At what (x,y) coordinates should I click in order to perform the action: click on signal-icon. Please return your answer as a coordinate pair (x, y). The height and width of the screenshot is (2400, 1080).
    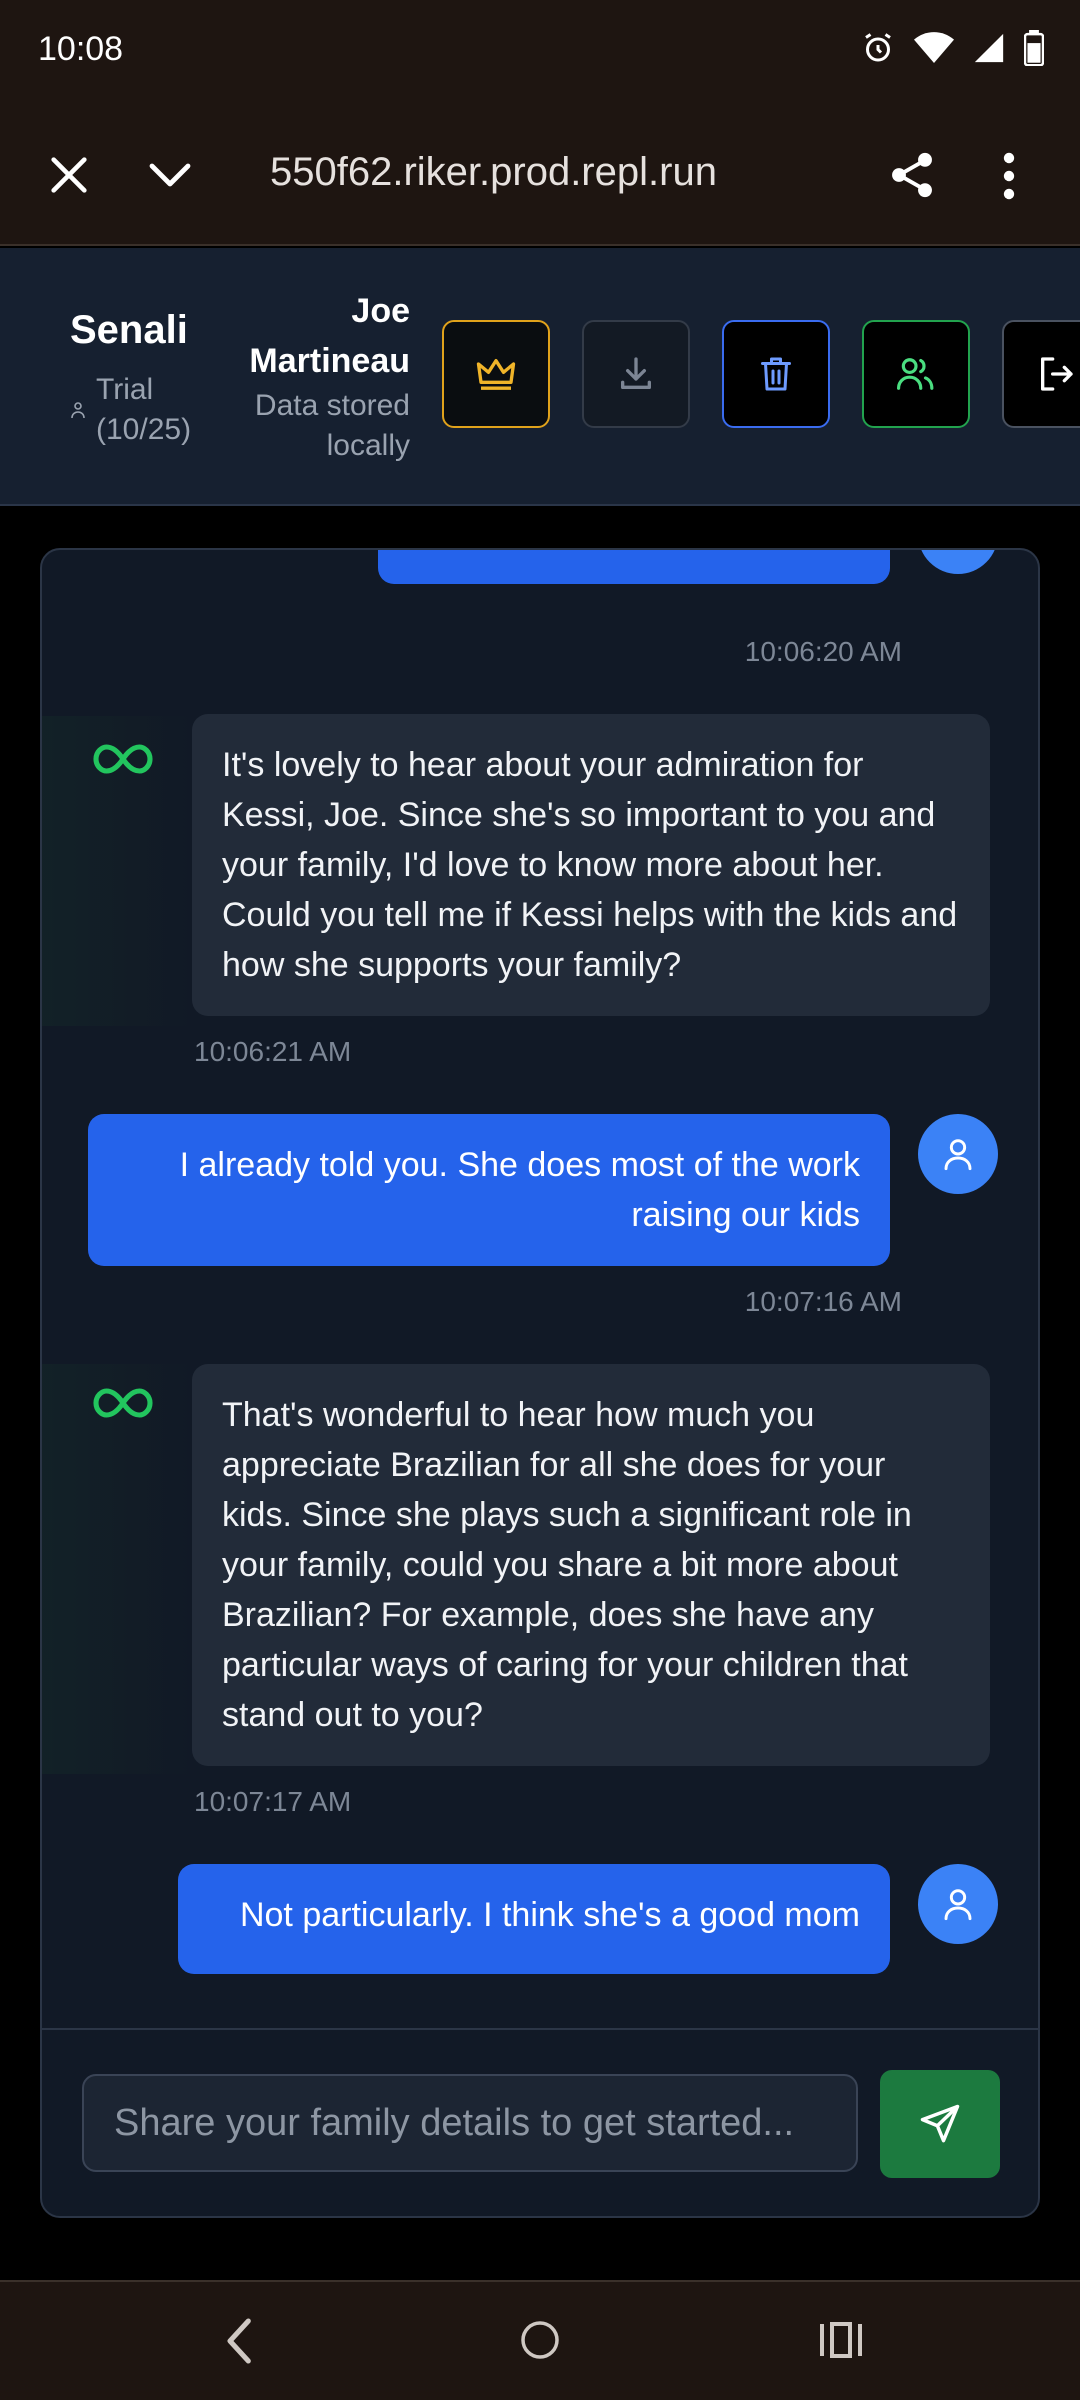
    Looking at the image, I should click on (989, 48).